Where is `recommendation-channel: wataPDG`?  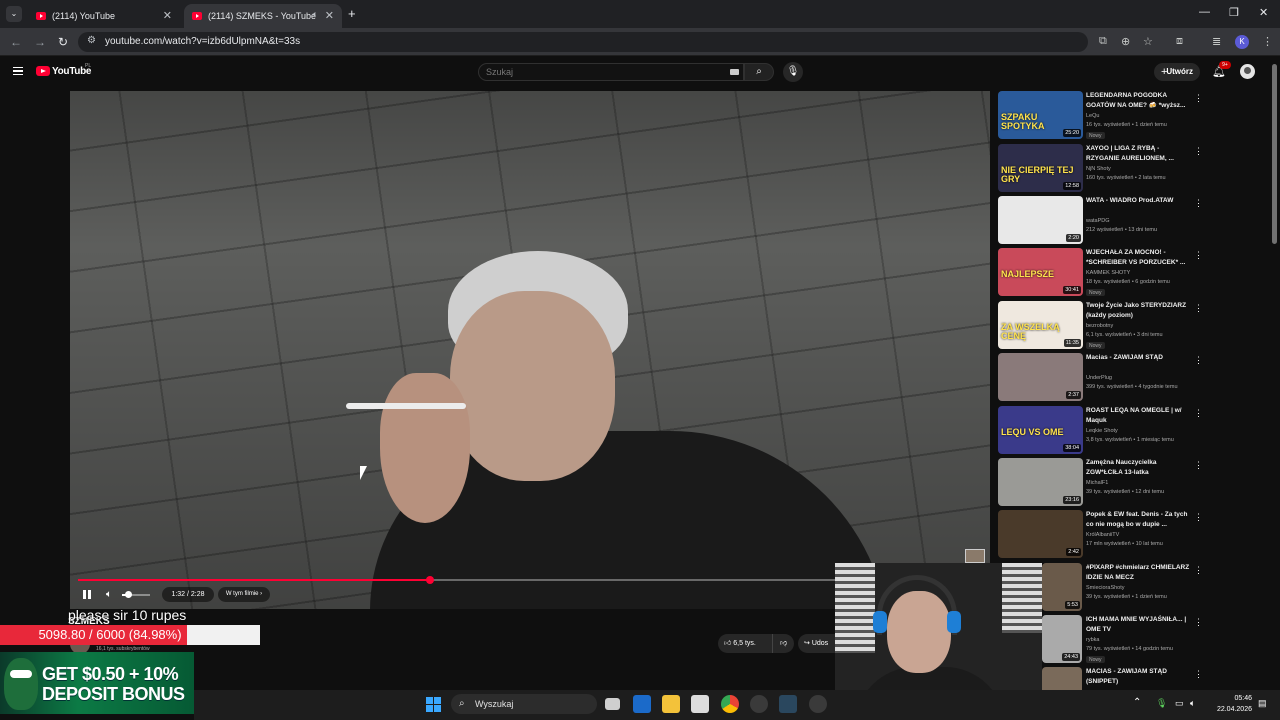 recommendation-channel: wataPDG is located at coordinates (1098, 221).